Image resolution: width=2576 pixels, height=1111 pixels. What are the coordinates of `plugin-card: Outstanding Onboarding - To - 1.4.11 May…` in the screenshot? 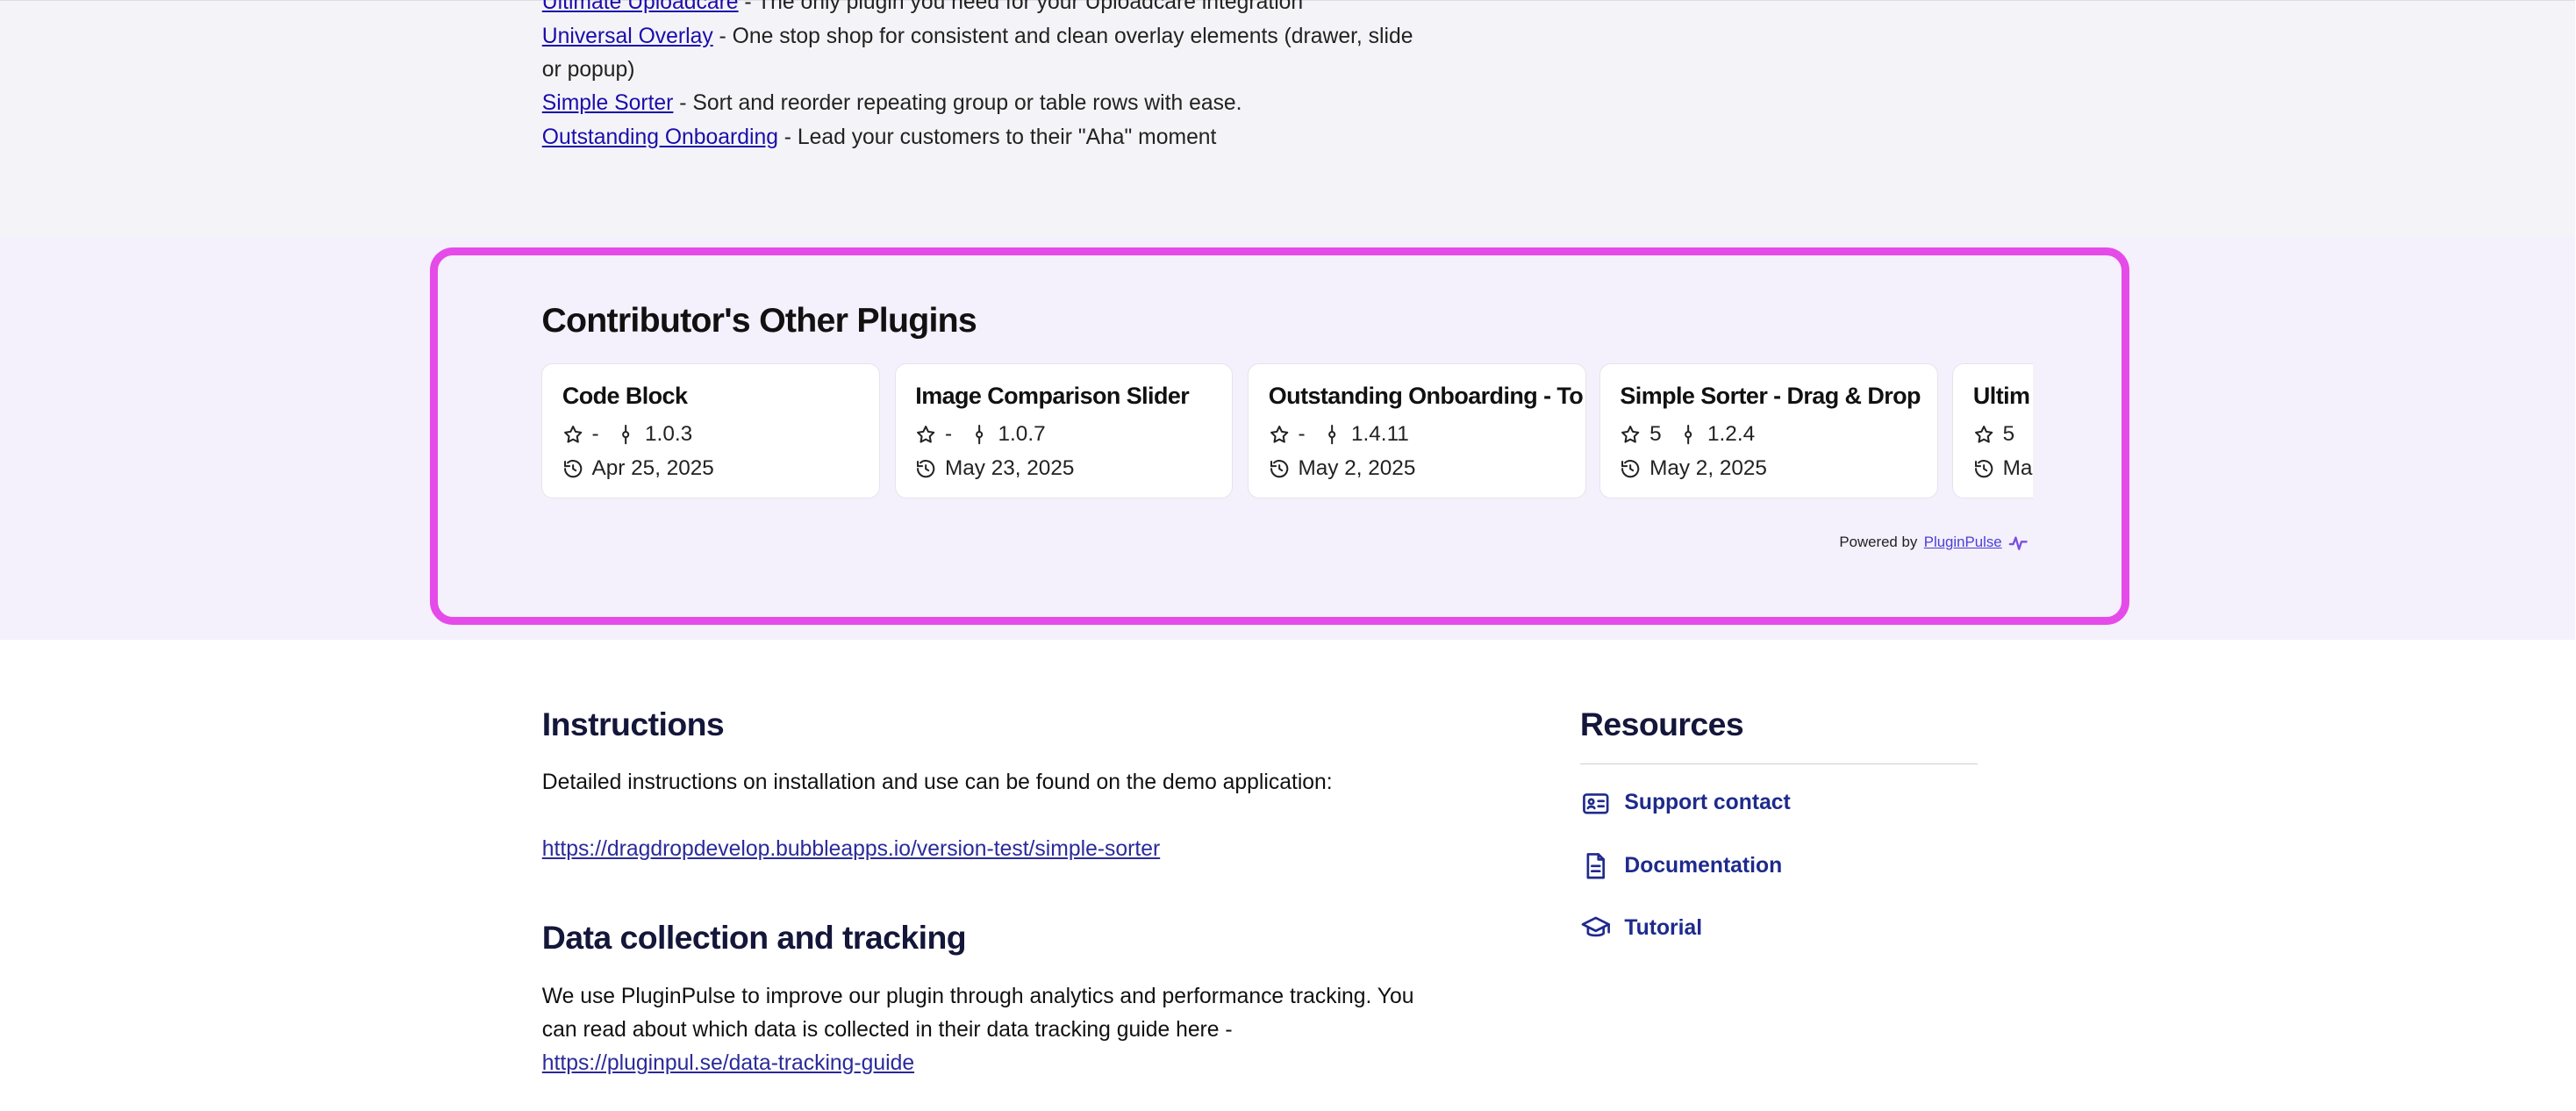 It's located at (1417, 430).